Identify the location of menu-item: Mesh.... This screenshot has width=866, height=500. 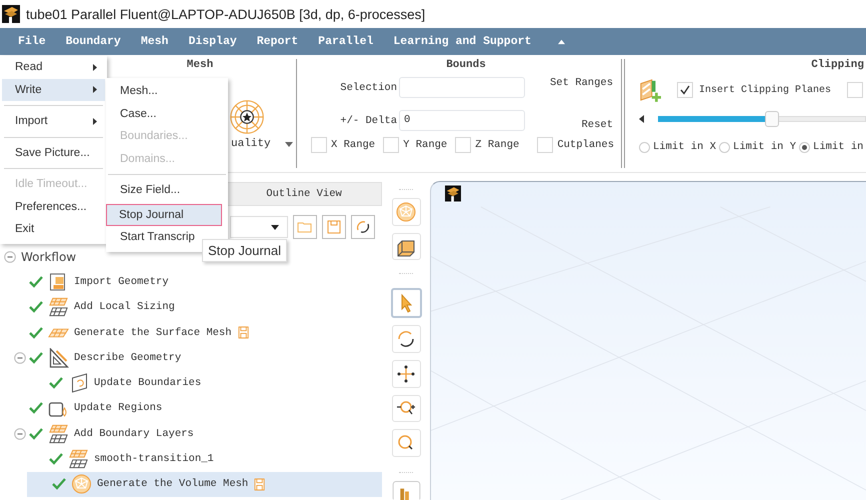
(167, 91).